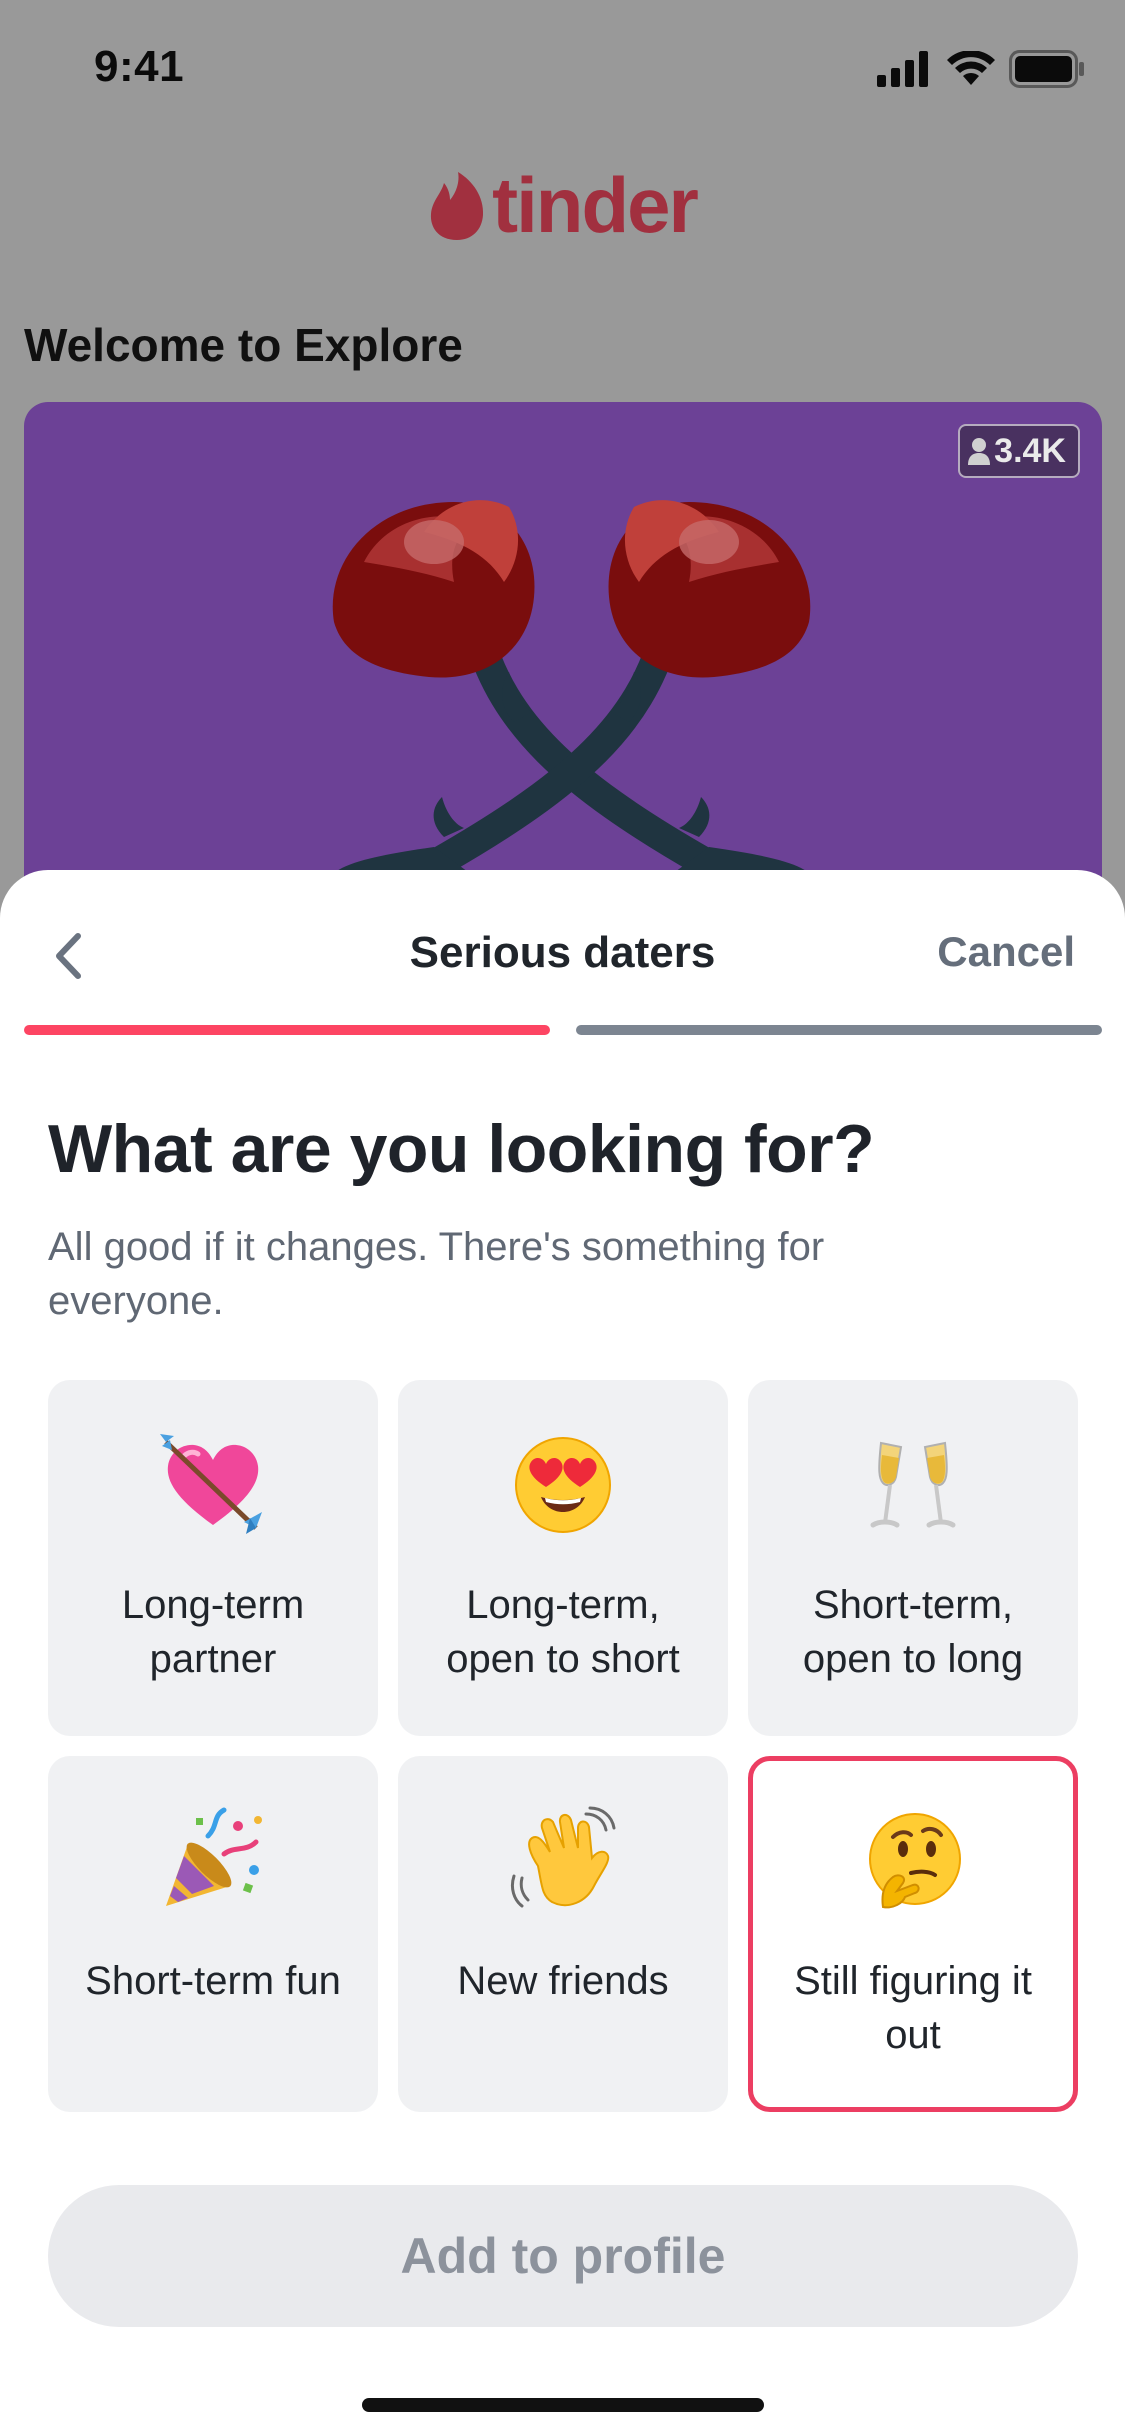 This screenshot has height=2436, width=1125. Describe the element at coordinates (213, 1558) in the screenshot. I see `option-long-term-partner: Long-term partner` at that location.